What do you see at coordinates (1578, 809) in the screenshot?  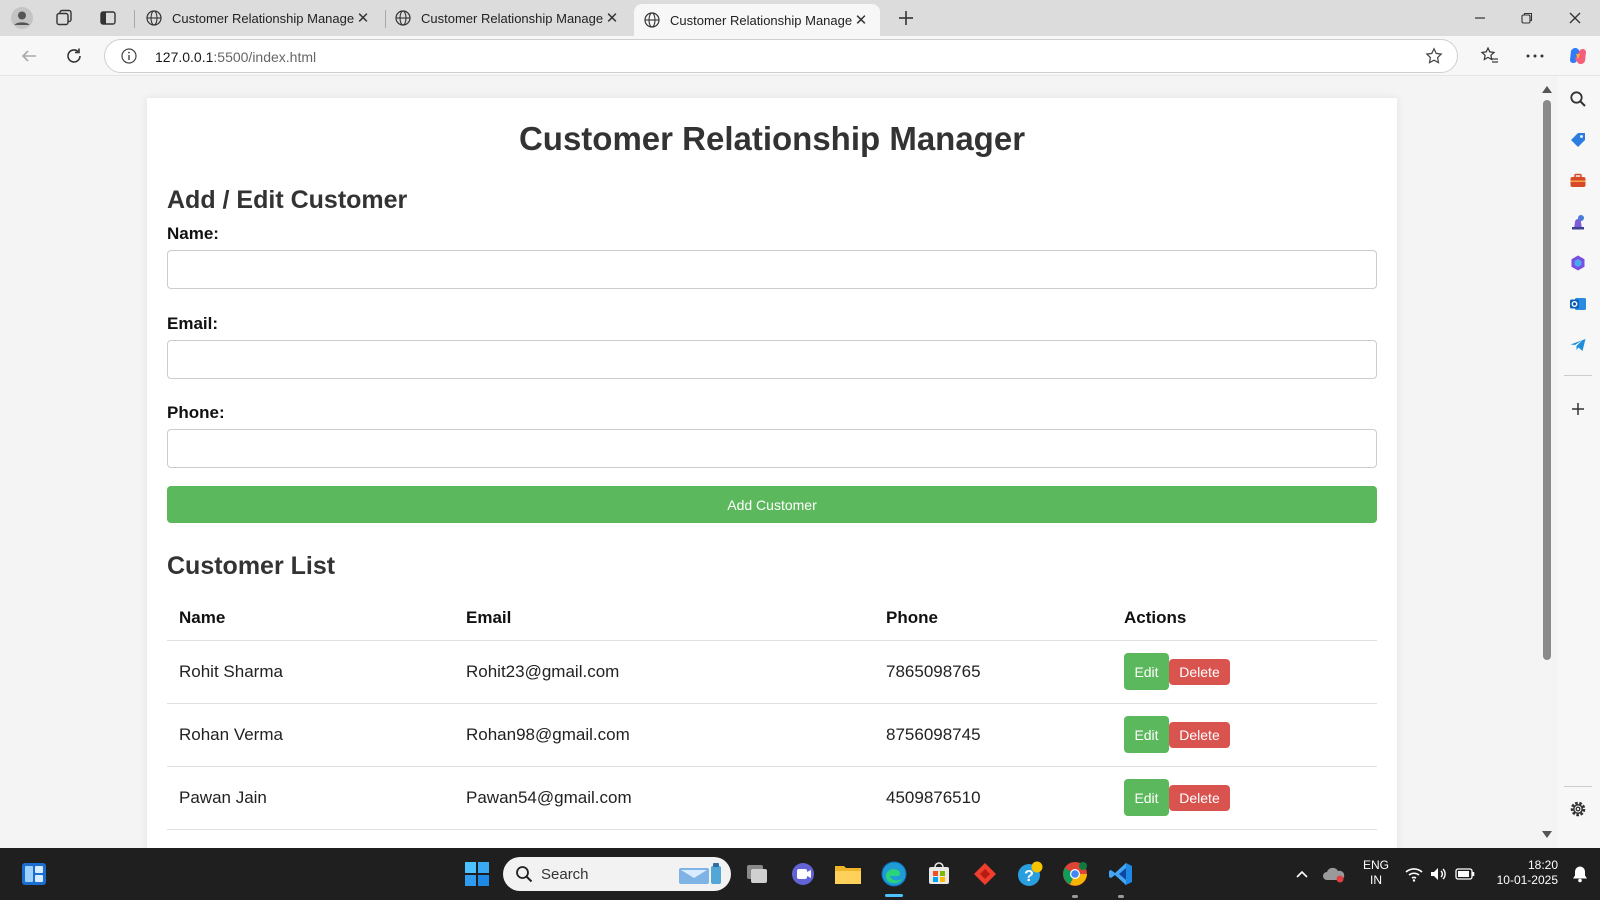 I see `settings-icon` at bounding box center [1578, 809].